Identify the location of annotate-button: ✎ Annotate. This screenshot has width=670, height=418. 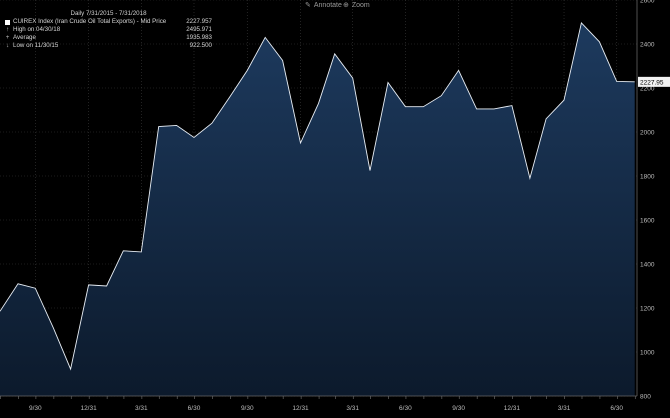
(323, 5).